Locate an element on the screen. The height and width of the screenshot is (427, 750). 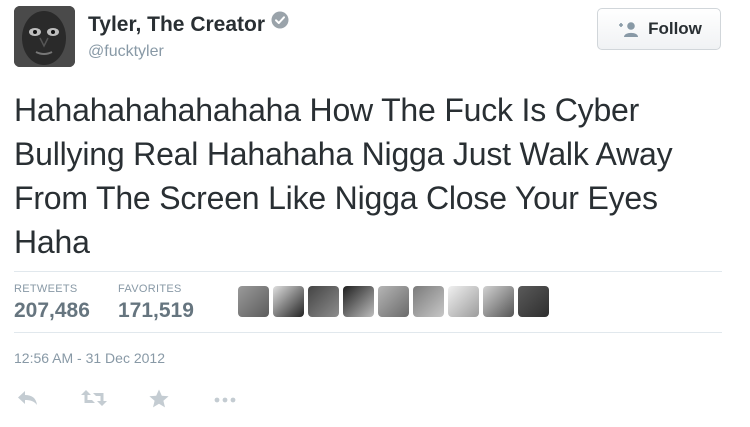
user-handle: @fucktyler is located at coordinates (126, 52).